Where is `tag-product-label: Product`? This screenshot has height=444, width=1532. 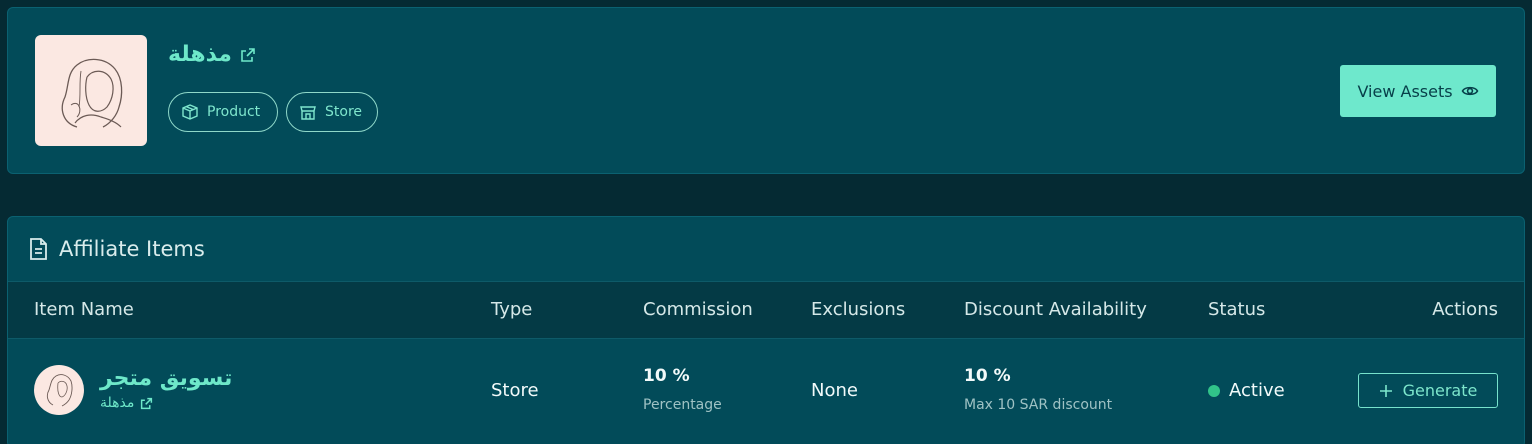 tag-product-label: Product is located at coordinates (234, 112).